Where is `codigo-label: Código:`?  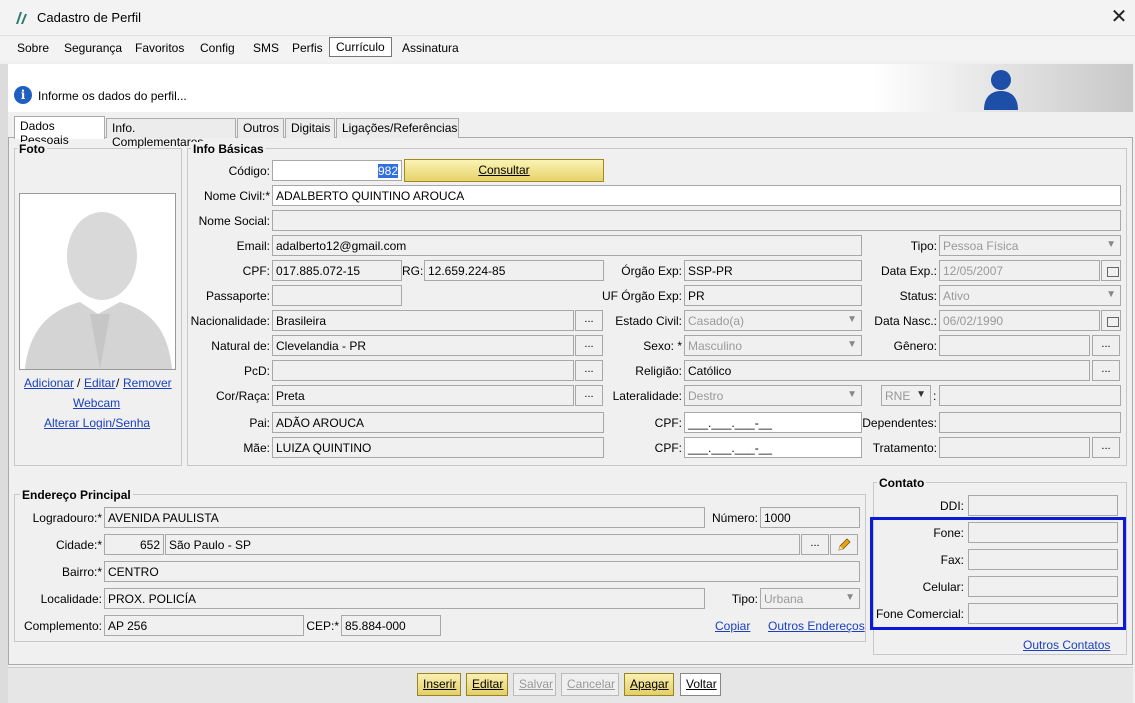 codigo-label: Código: is located at coordinates (249, 171).